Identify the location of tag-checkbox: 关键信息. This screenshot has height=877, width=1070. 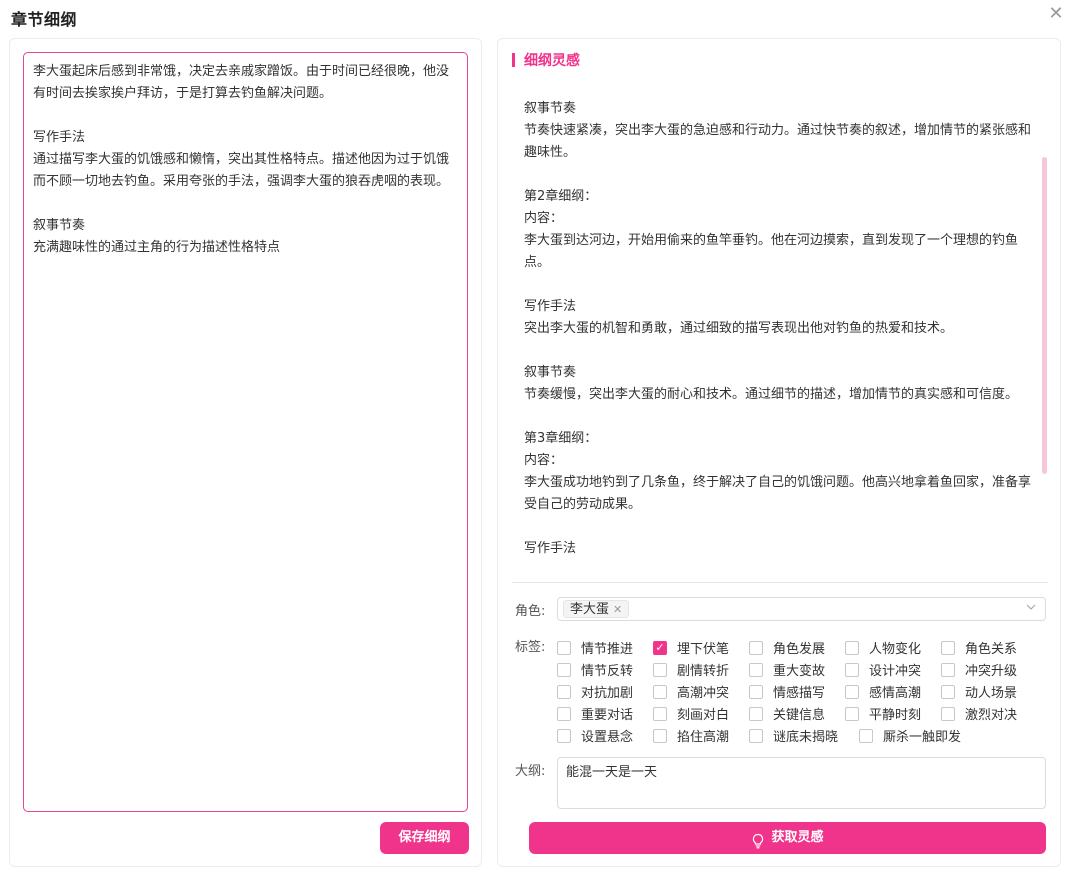
(787, 713).